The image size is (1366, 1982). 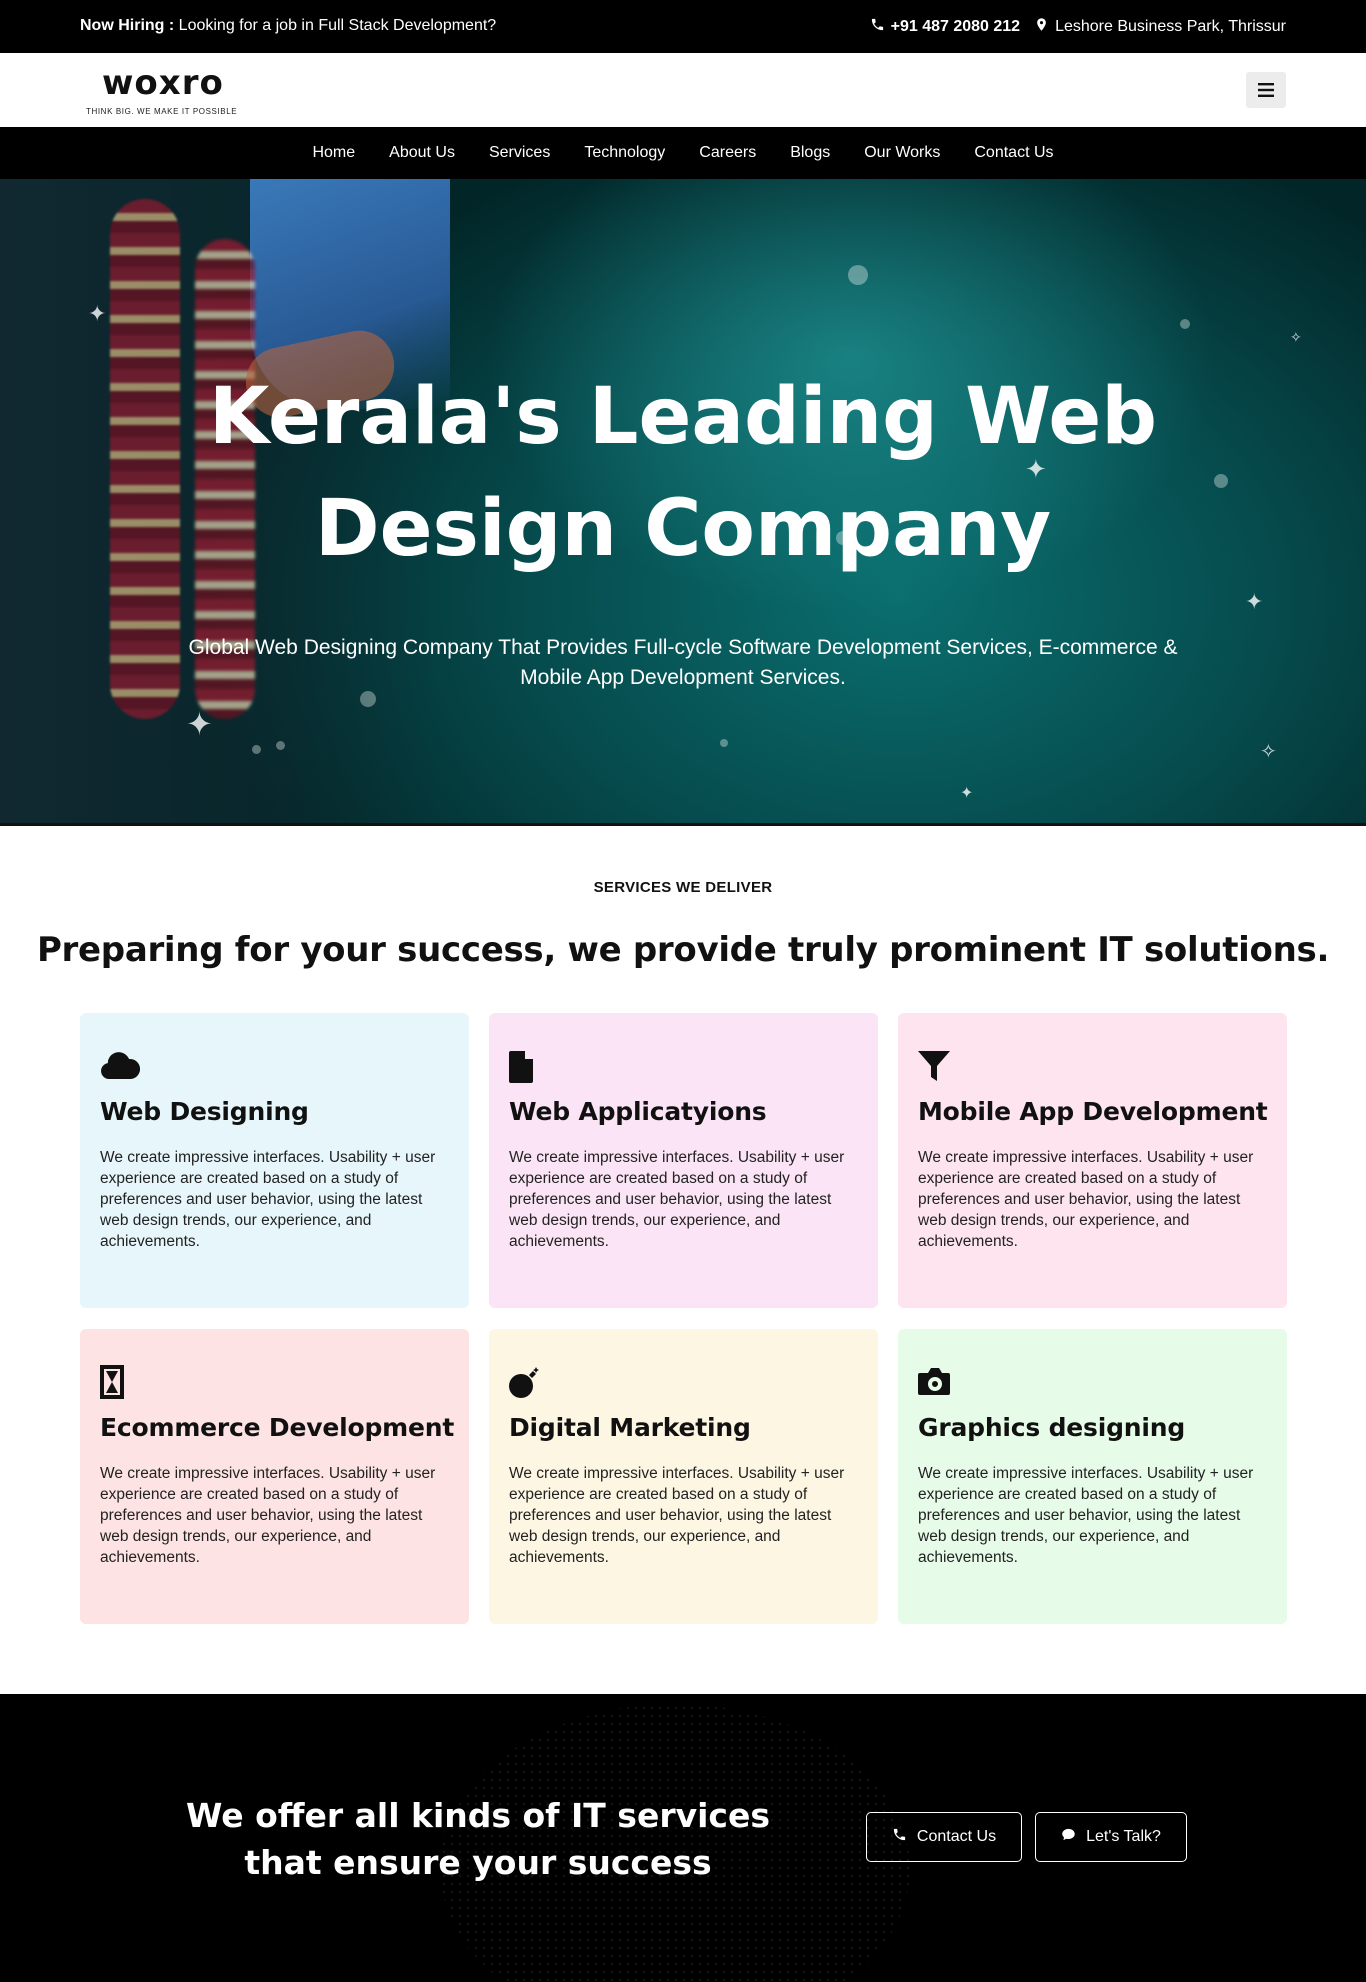 I want to click on nav-item-contact-us: Contact Us, so click(x=1013, y=153).